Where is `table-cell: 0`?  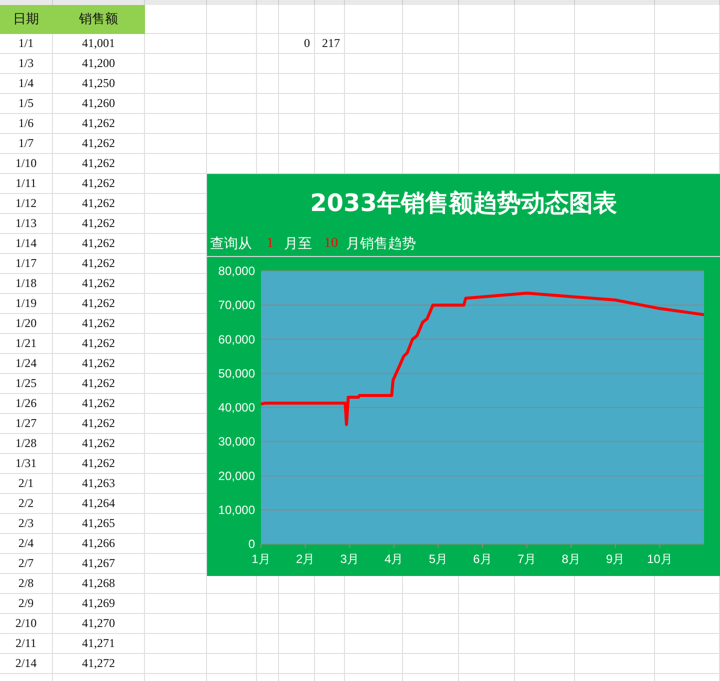 table-cell: 0 is located at coordinates (297, 44).